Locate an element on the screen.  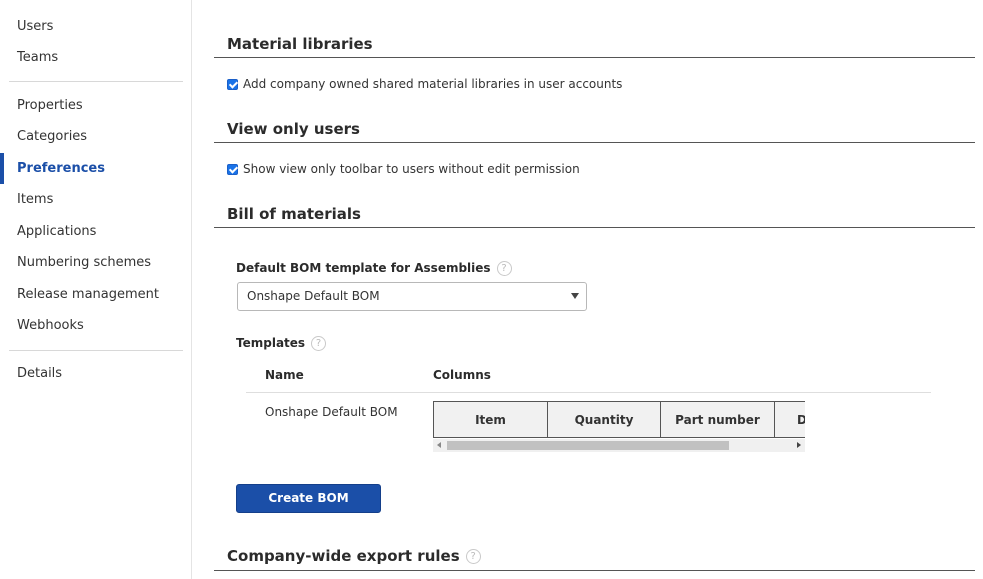
scrollbar-thumb is located at coordinates (588, 445).